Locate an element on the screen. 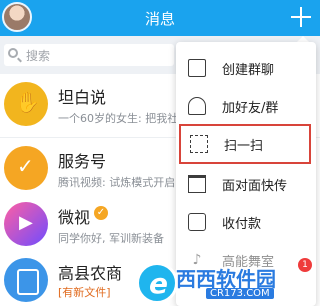 This screenshot has width=320, height=306. search-placeholder: 搜索 is located at coordinates (38, 56).